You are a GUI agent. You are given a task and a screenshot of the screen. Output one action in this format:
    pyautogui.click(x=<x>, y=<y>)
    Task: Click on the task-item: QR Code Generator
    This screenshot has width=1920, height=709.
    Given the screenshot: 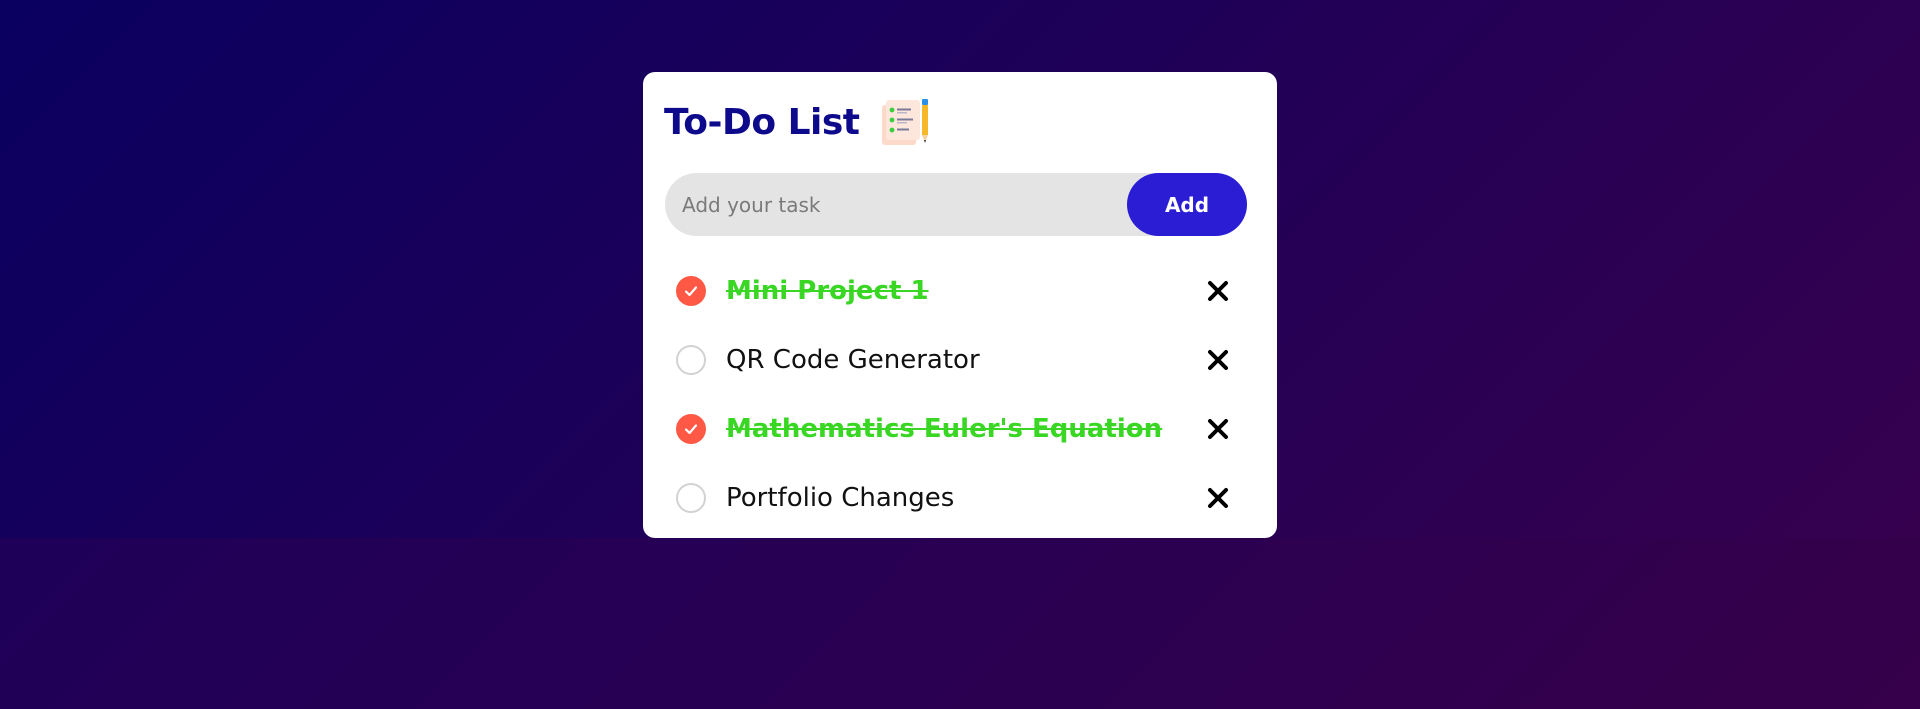 What is the action you would take?
    pyautogui.click(x=960, y=359)
    